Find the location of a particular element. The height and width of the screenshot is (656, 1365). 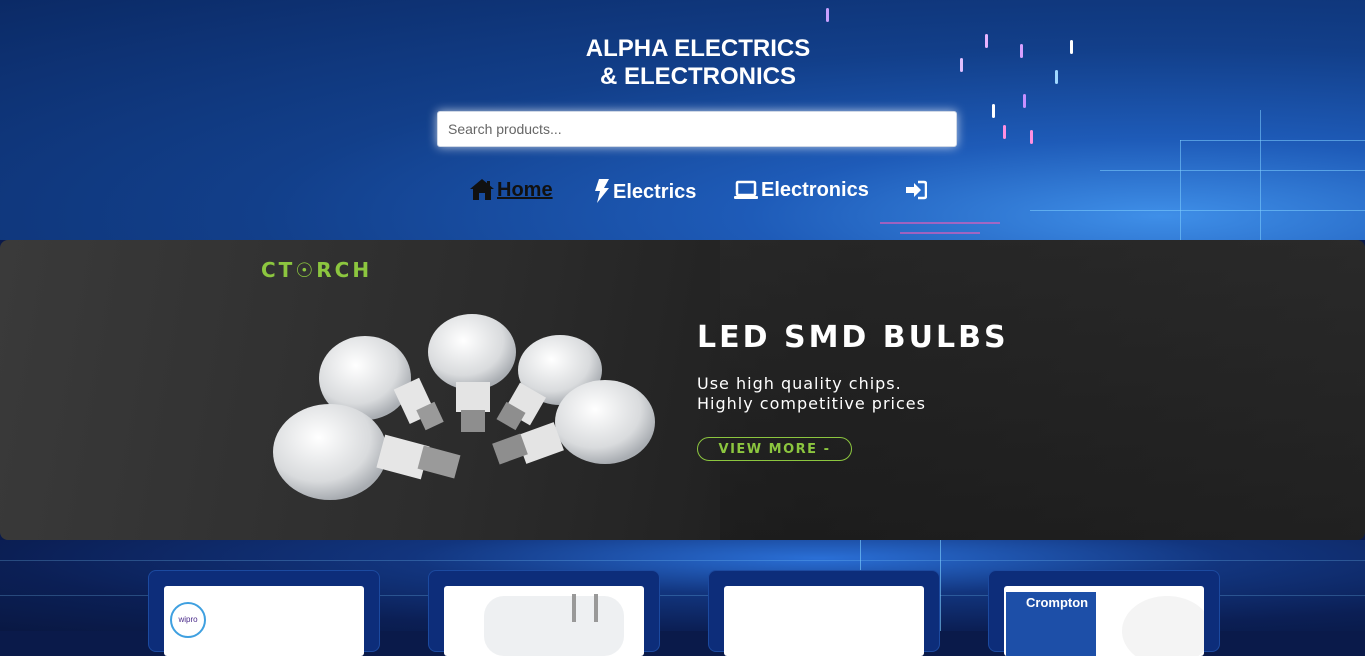

cable-image is located at coordinates (554, 626).